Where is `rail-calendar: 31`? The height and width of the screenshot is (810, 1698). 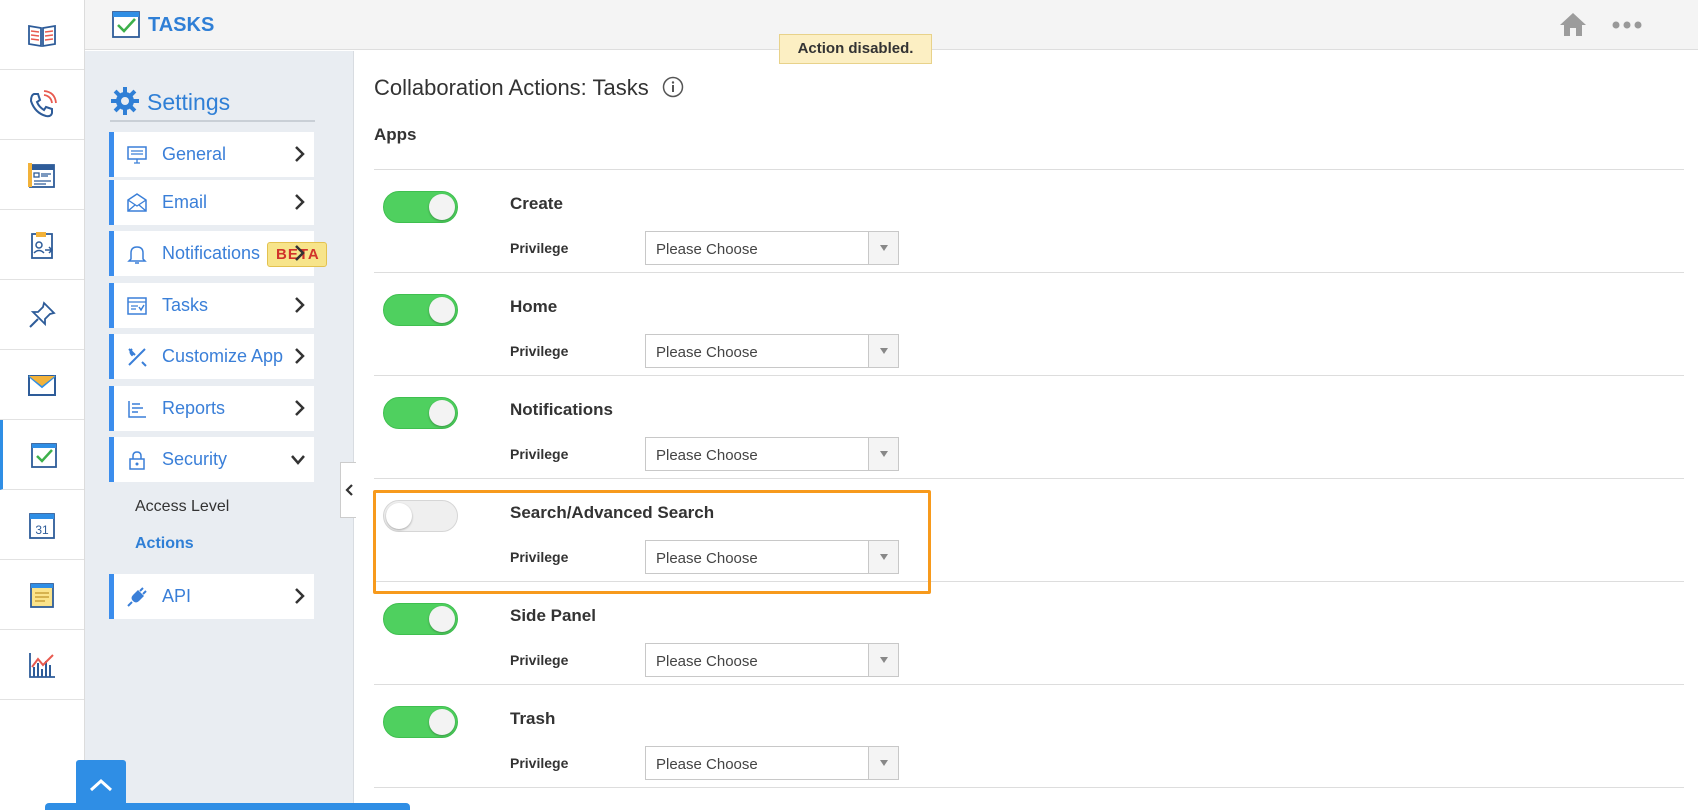 rail-calendar: 31 is located at coordinates (42, 525).